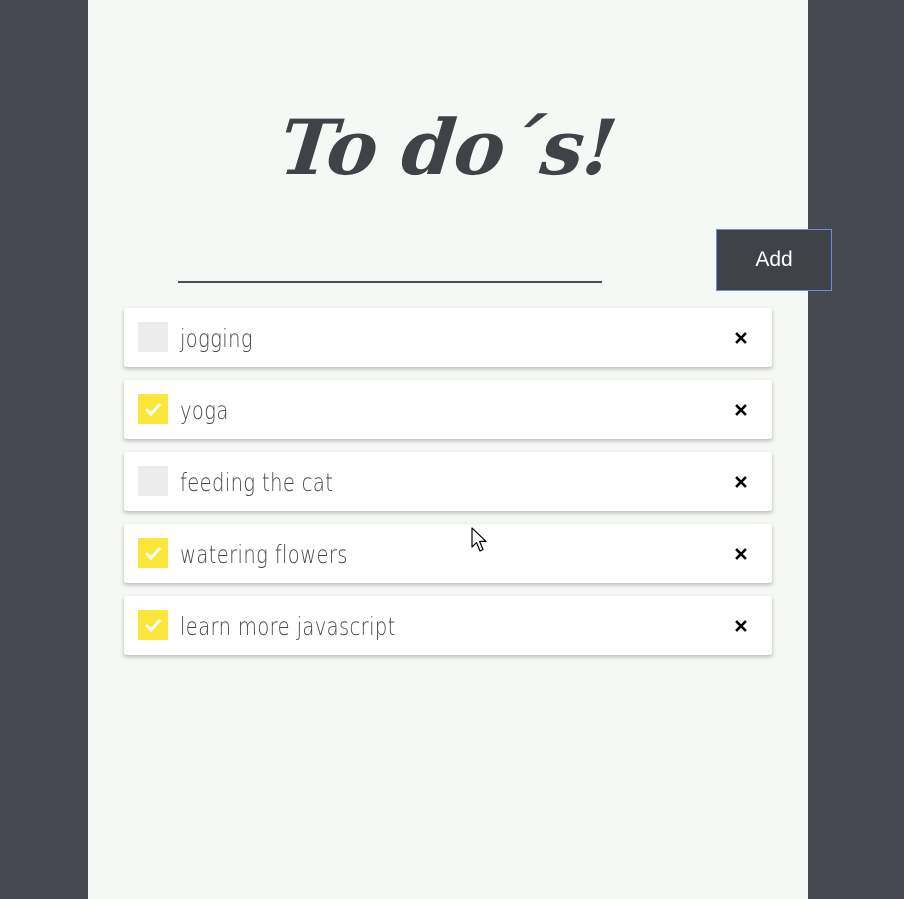 This screenshot has height=899, width=904. I want to click on todo-item: watering flowers, so click(448, 553).